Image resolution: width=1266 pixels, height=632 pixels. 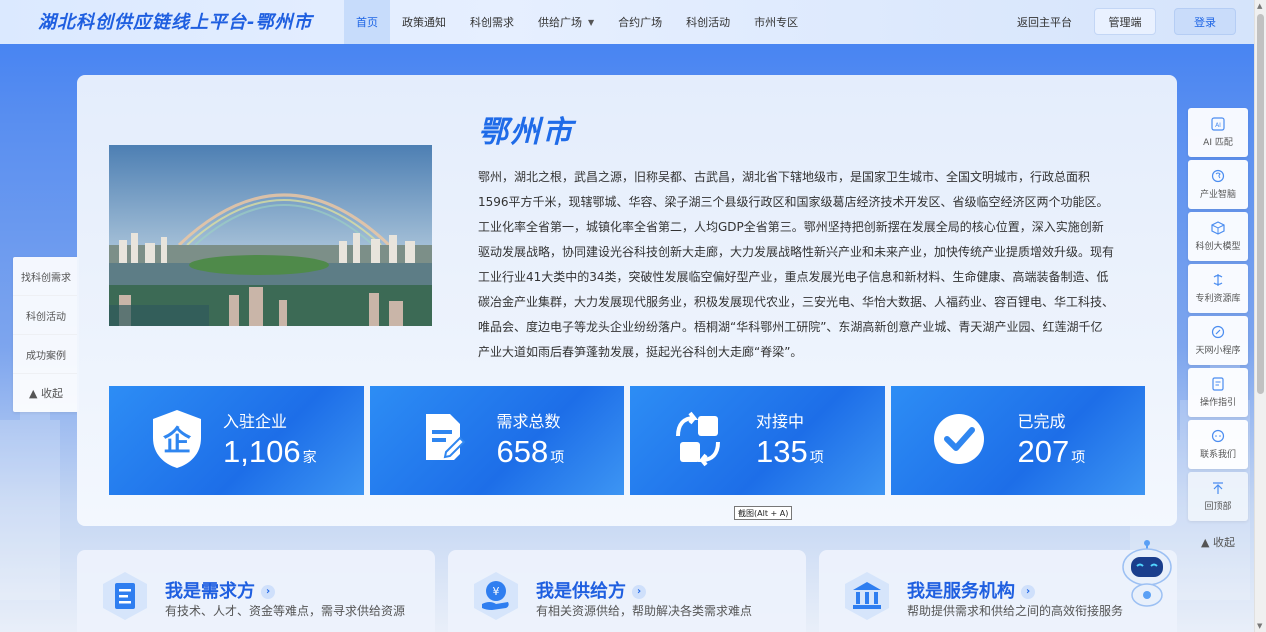 I want to click on miniapp-icon, so click(x=1218, y=332).